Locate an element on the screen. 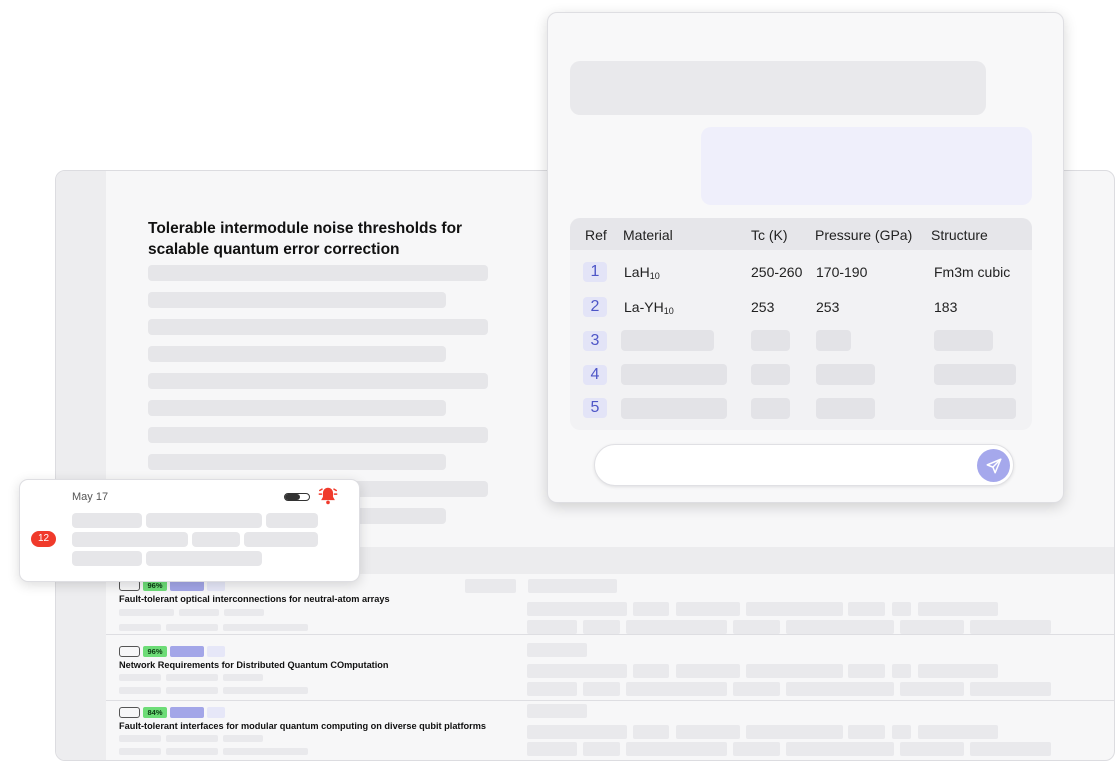 This screenshot has width=1116, height=761. reference-link: 5 is located at coordinates (595, 408).